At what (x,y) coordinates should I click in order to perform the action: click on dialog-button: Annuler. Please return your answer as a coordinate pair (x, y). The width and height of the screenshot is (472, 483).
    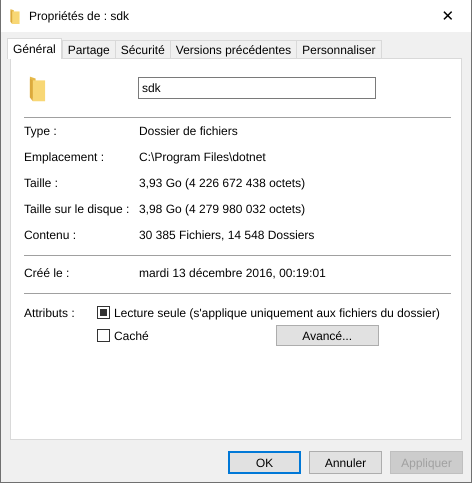
    Looking at the image, I should click on (345, 462).